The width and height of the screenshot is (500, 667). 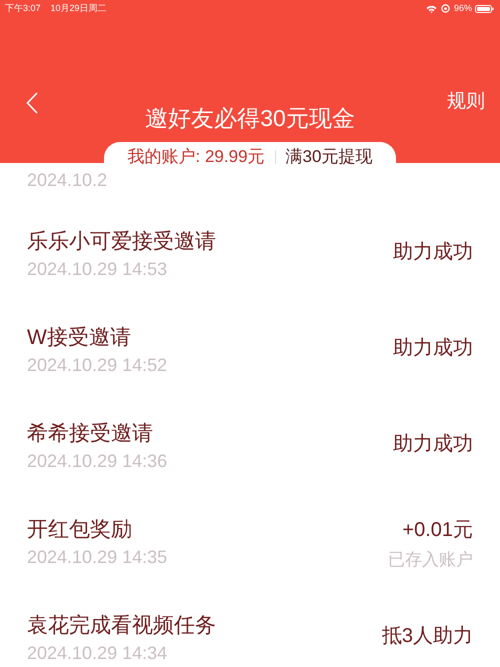 What do you see at coordinates (97, 461) in the screenshot?
I see `record-time: 2024.10.29 14:36` at bounding box center [97, 461].